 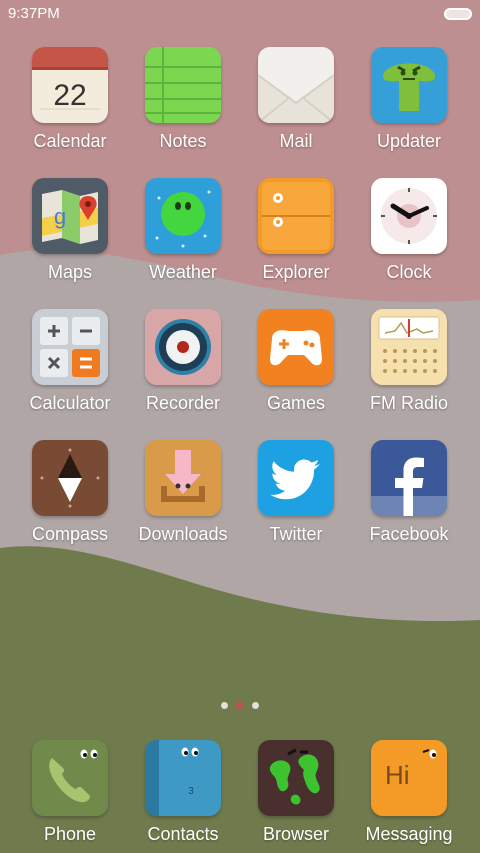 I want to click on app-label-mail: Mail, so click(x=296, y=141).